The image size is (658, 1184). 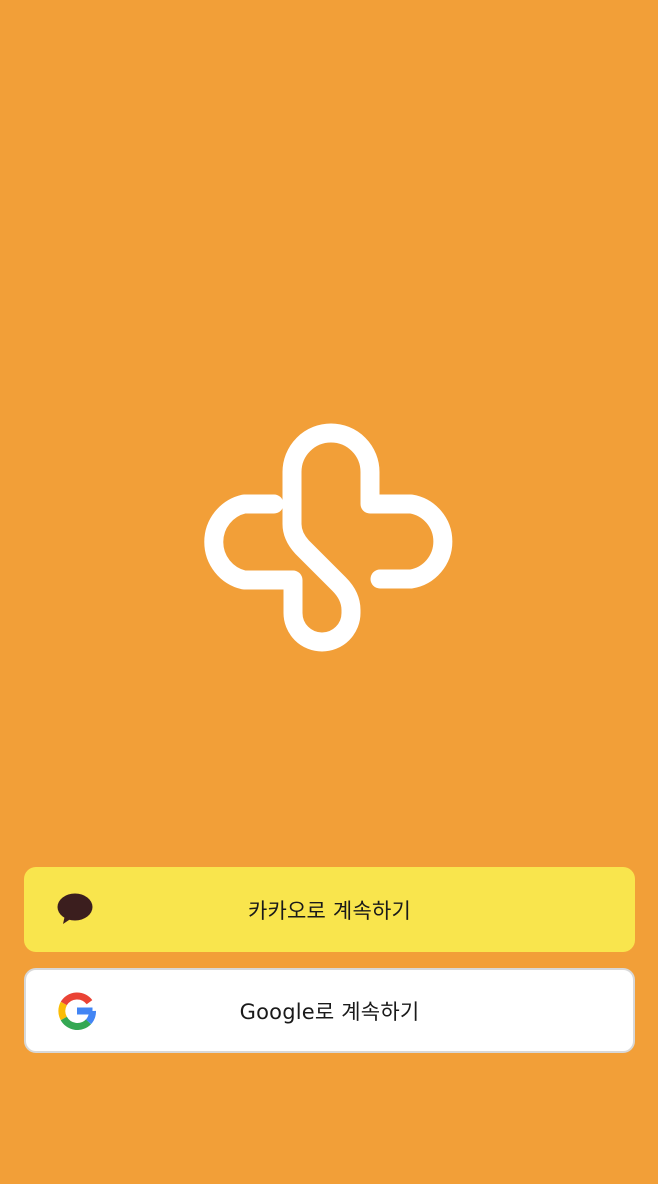 What do you see at coordinates (77, 1011) in the screenshot?
I see `google-g-icon` at bounding box center [77, 1011].